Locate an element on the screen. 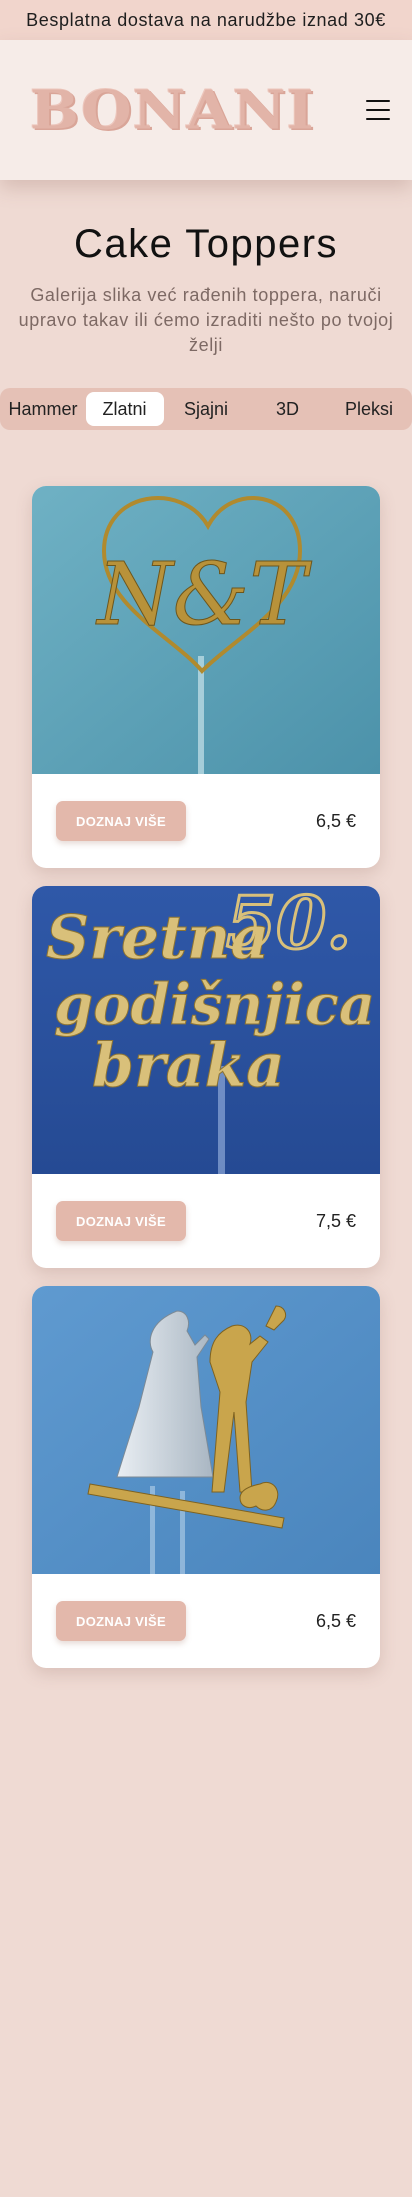 Image resolution: width=412 pixels, height=2197 pixels. announcement-bar: Besplatna dostava na narudžbe iznad 30€ is located at coordinates (206, 20).